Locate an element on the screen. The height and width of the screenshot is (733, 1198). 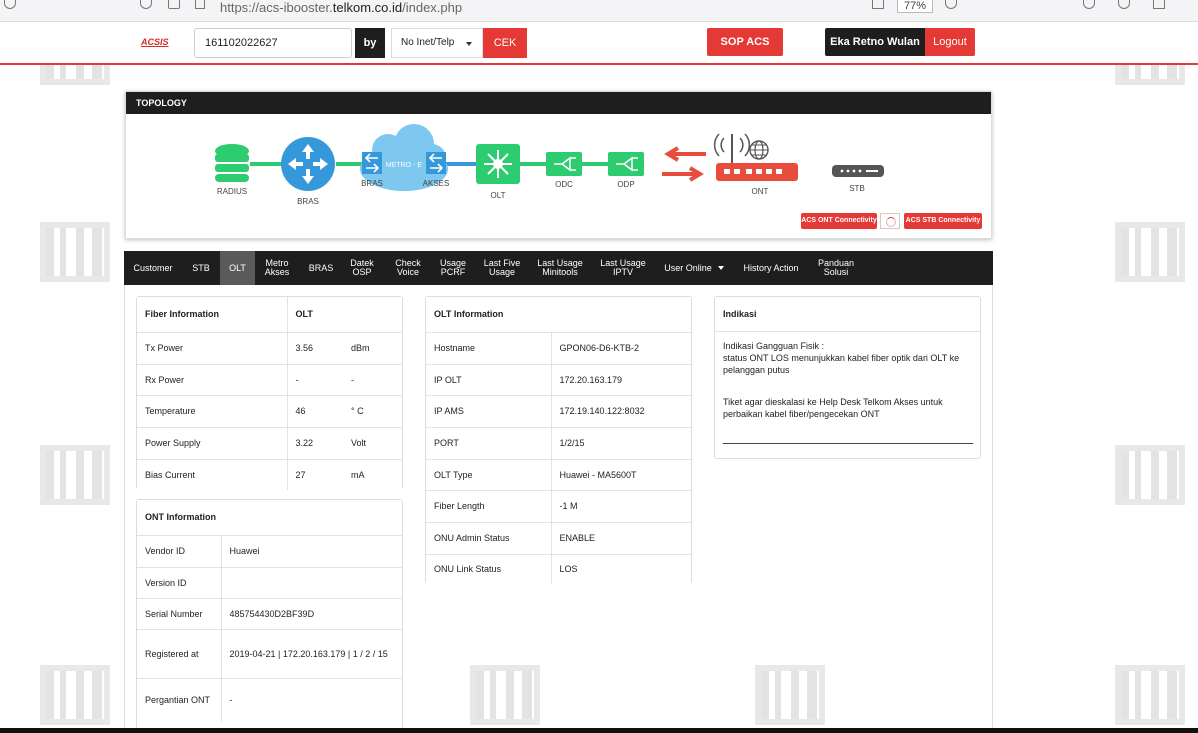
odp-splitter-icon is located at coordinates (626, 164).